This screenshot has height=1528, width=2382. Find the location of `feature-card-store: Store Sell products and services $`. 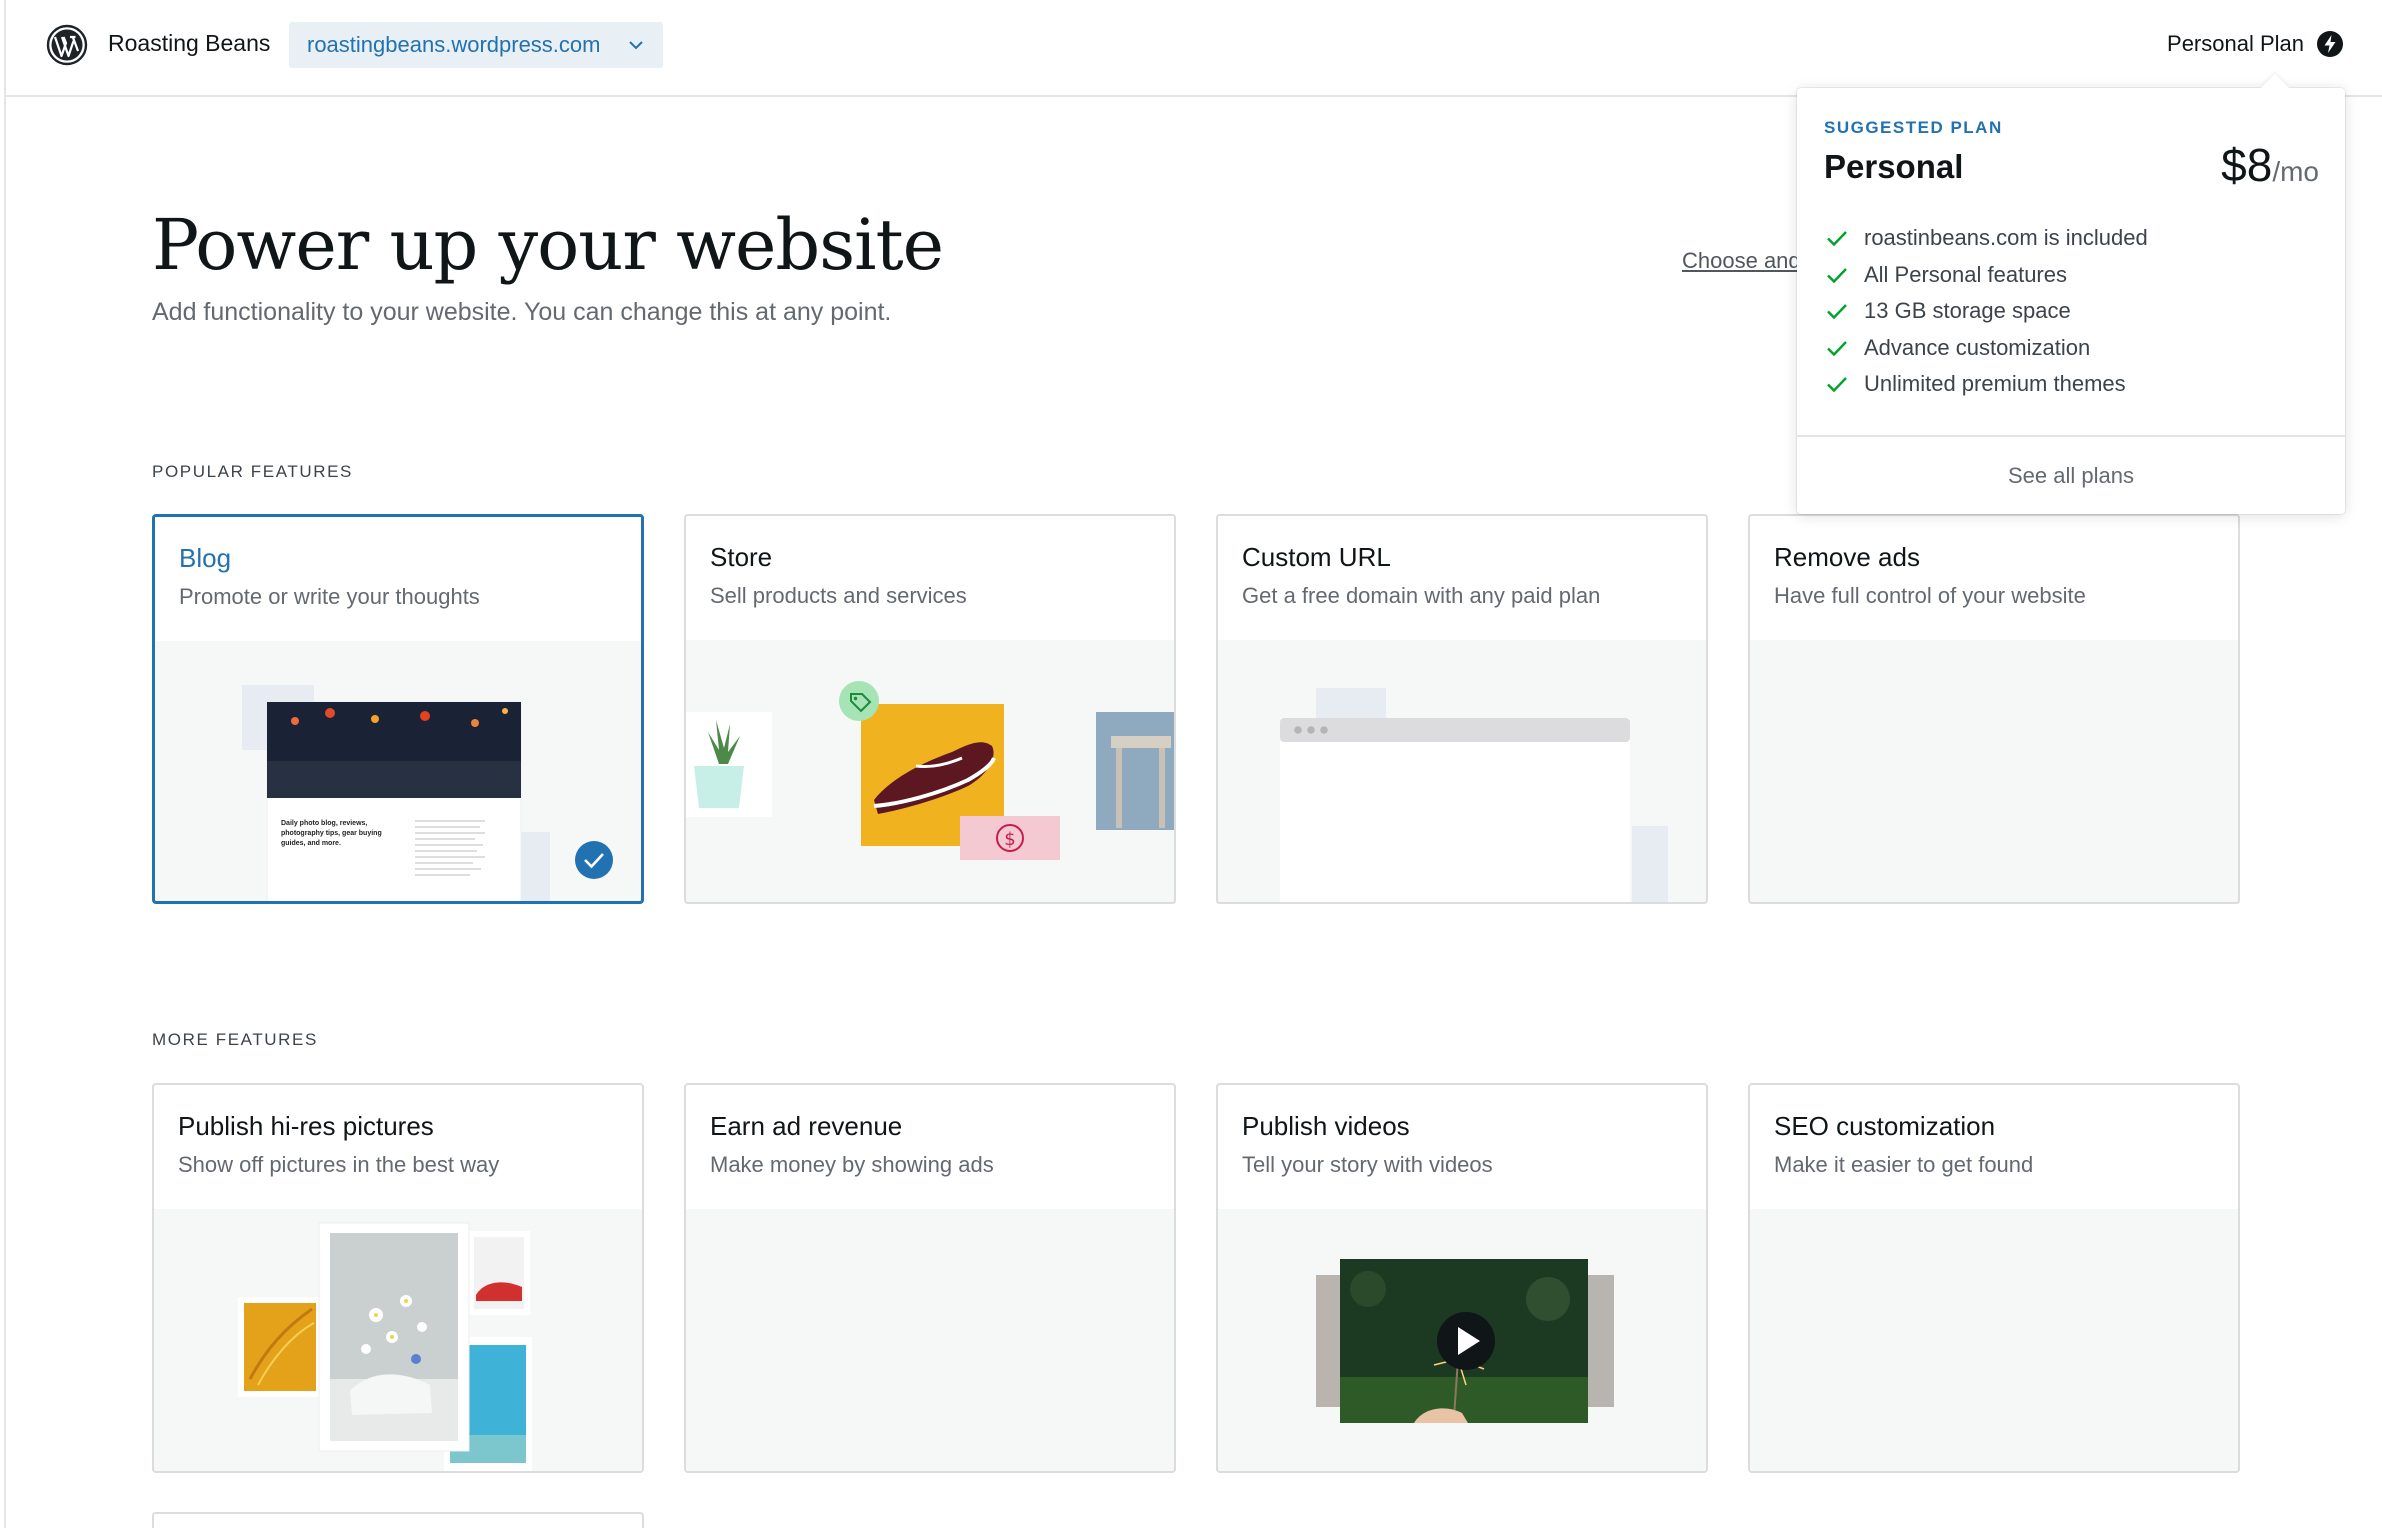

feature-card-store: Store Sell products and services $ is located at coordinates (930, 709).